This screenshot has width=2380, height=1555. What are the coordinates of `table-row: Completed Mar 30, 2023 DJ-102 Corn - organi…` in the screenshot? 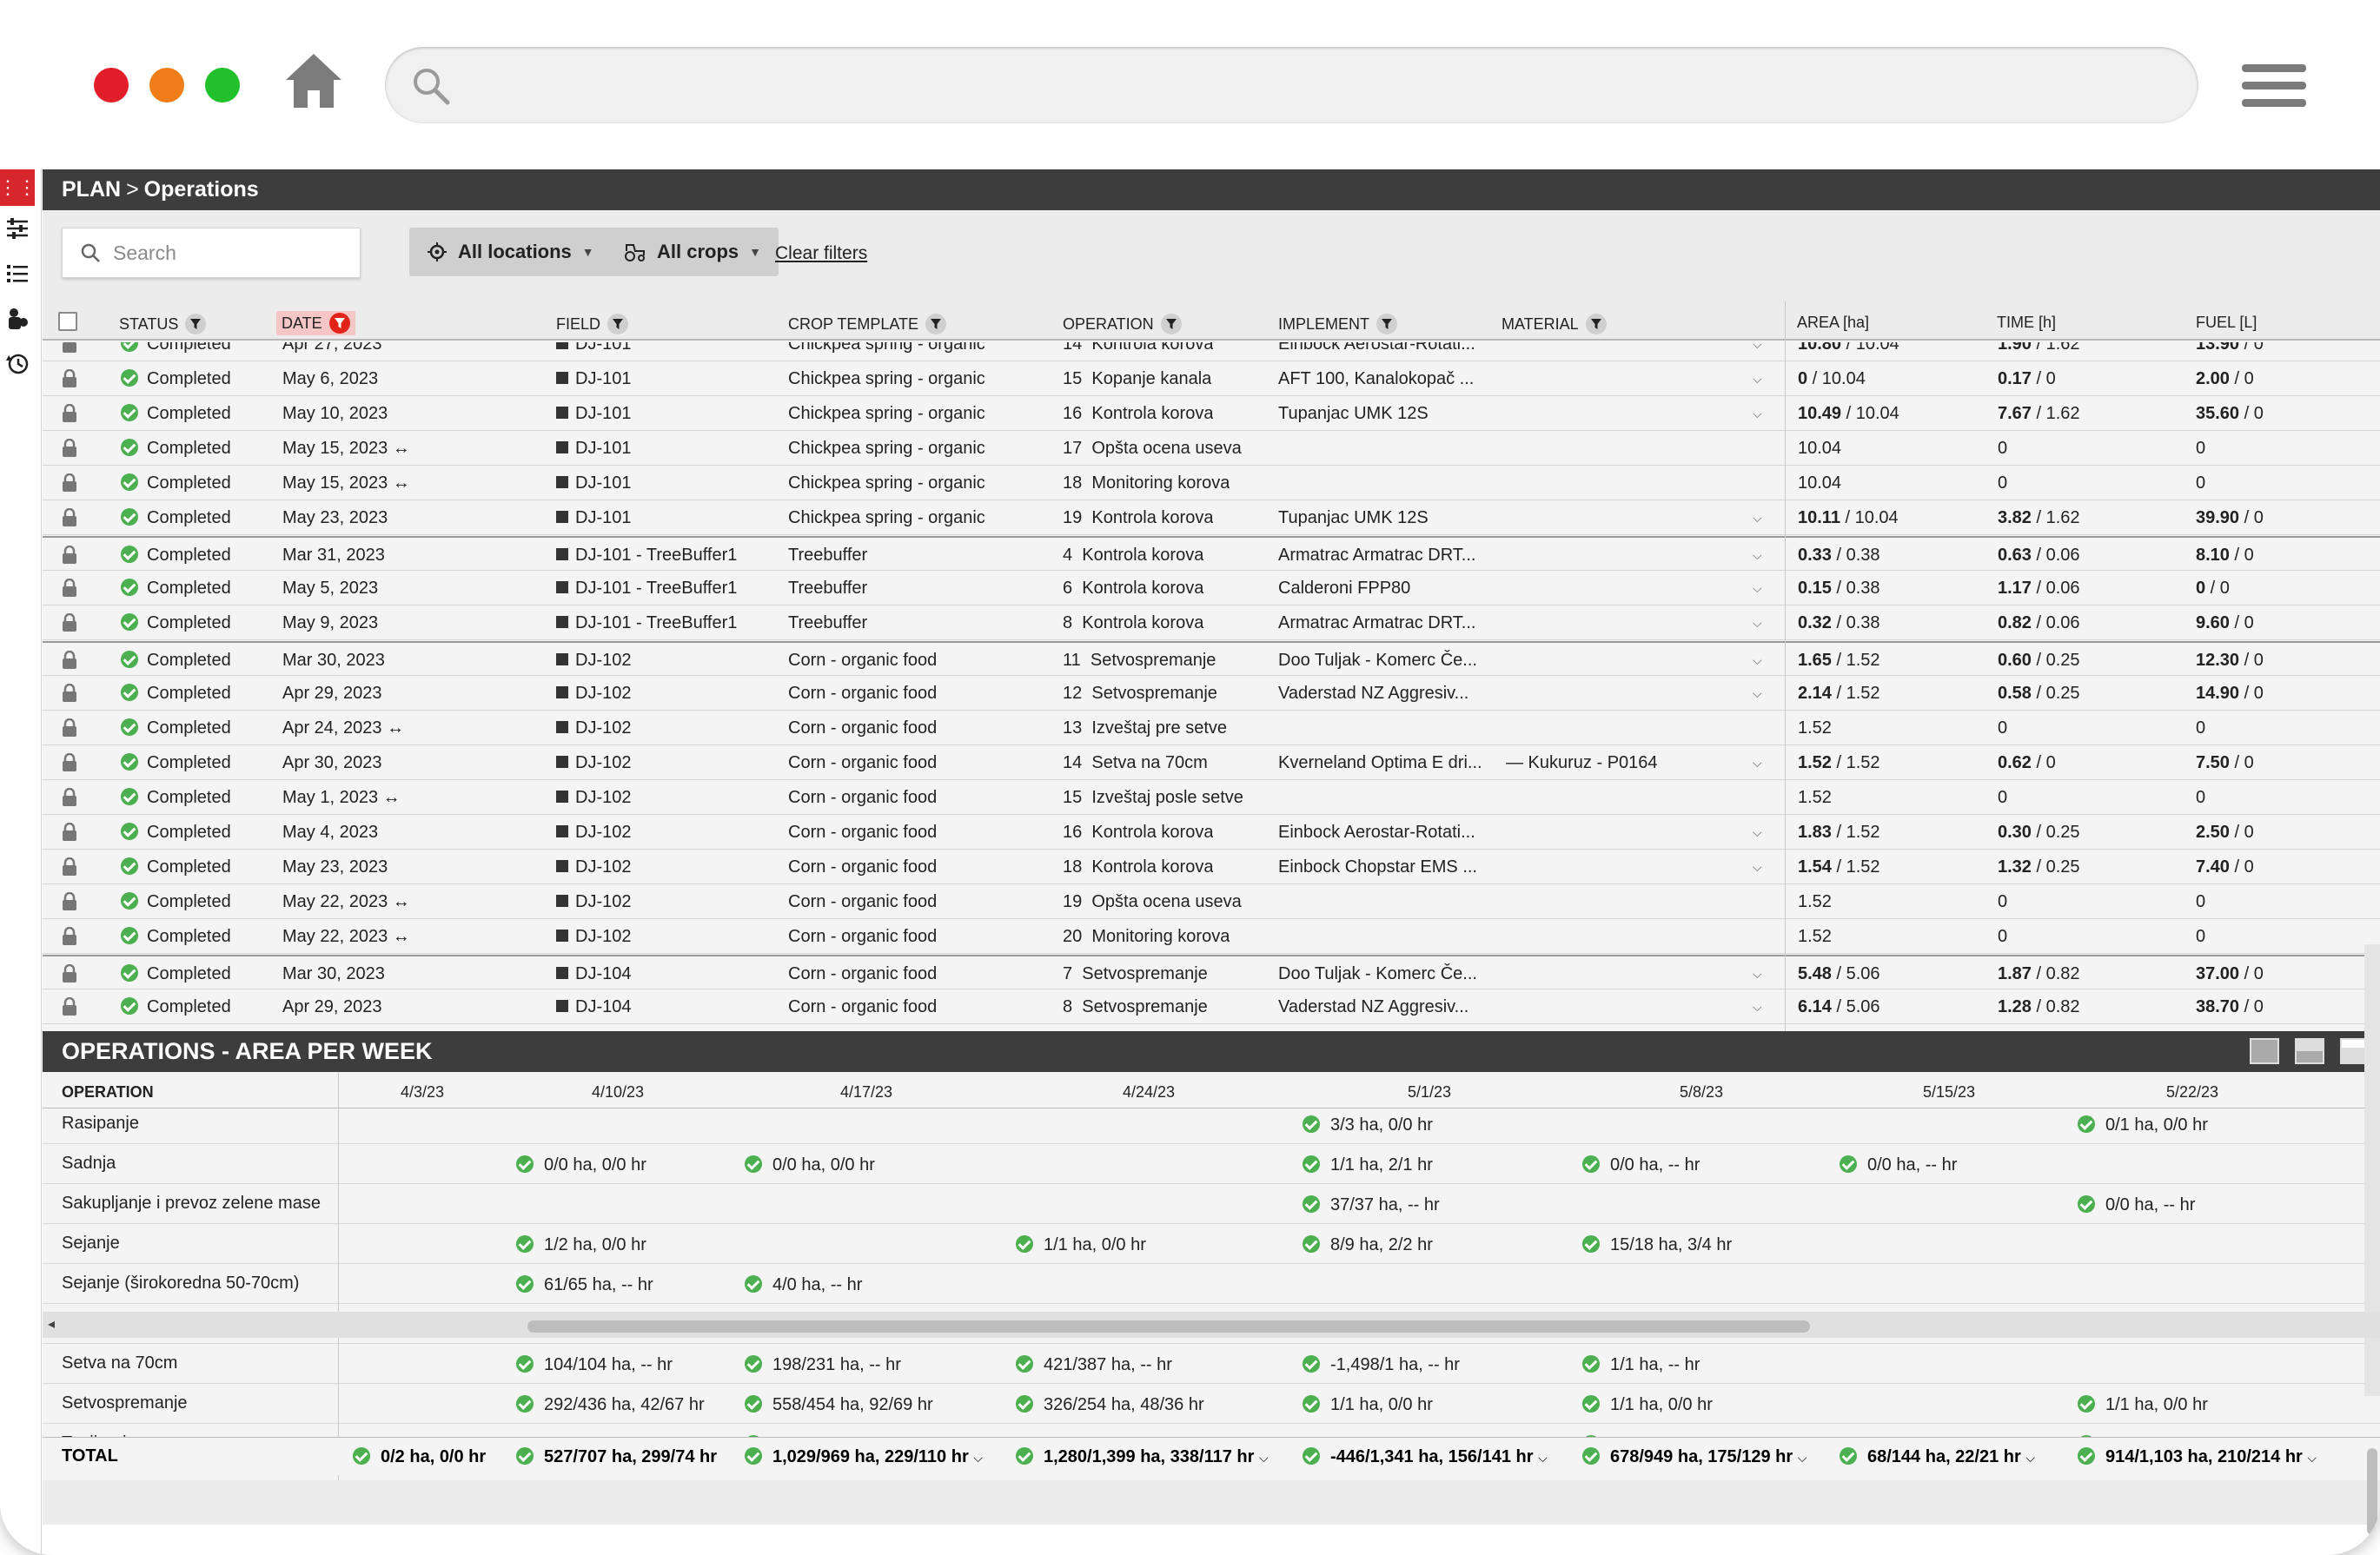 It's located at (1211, 659).